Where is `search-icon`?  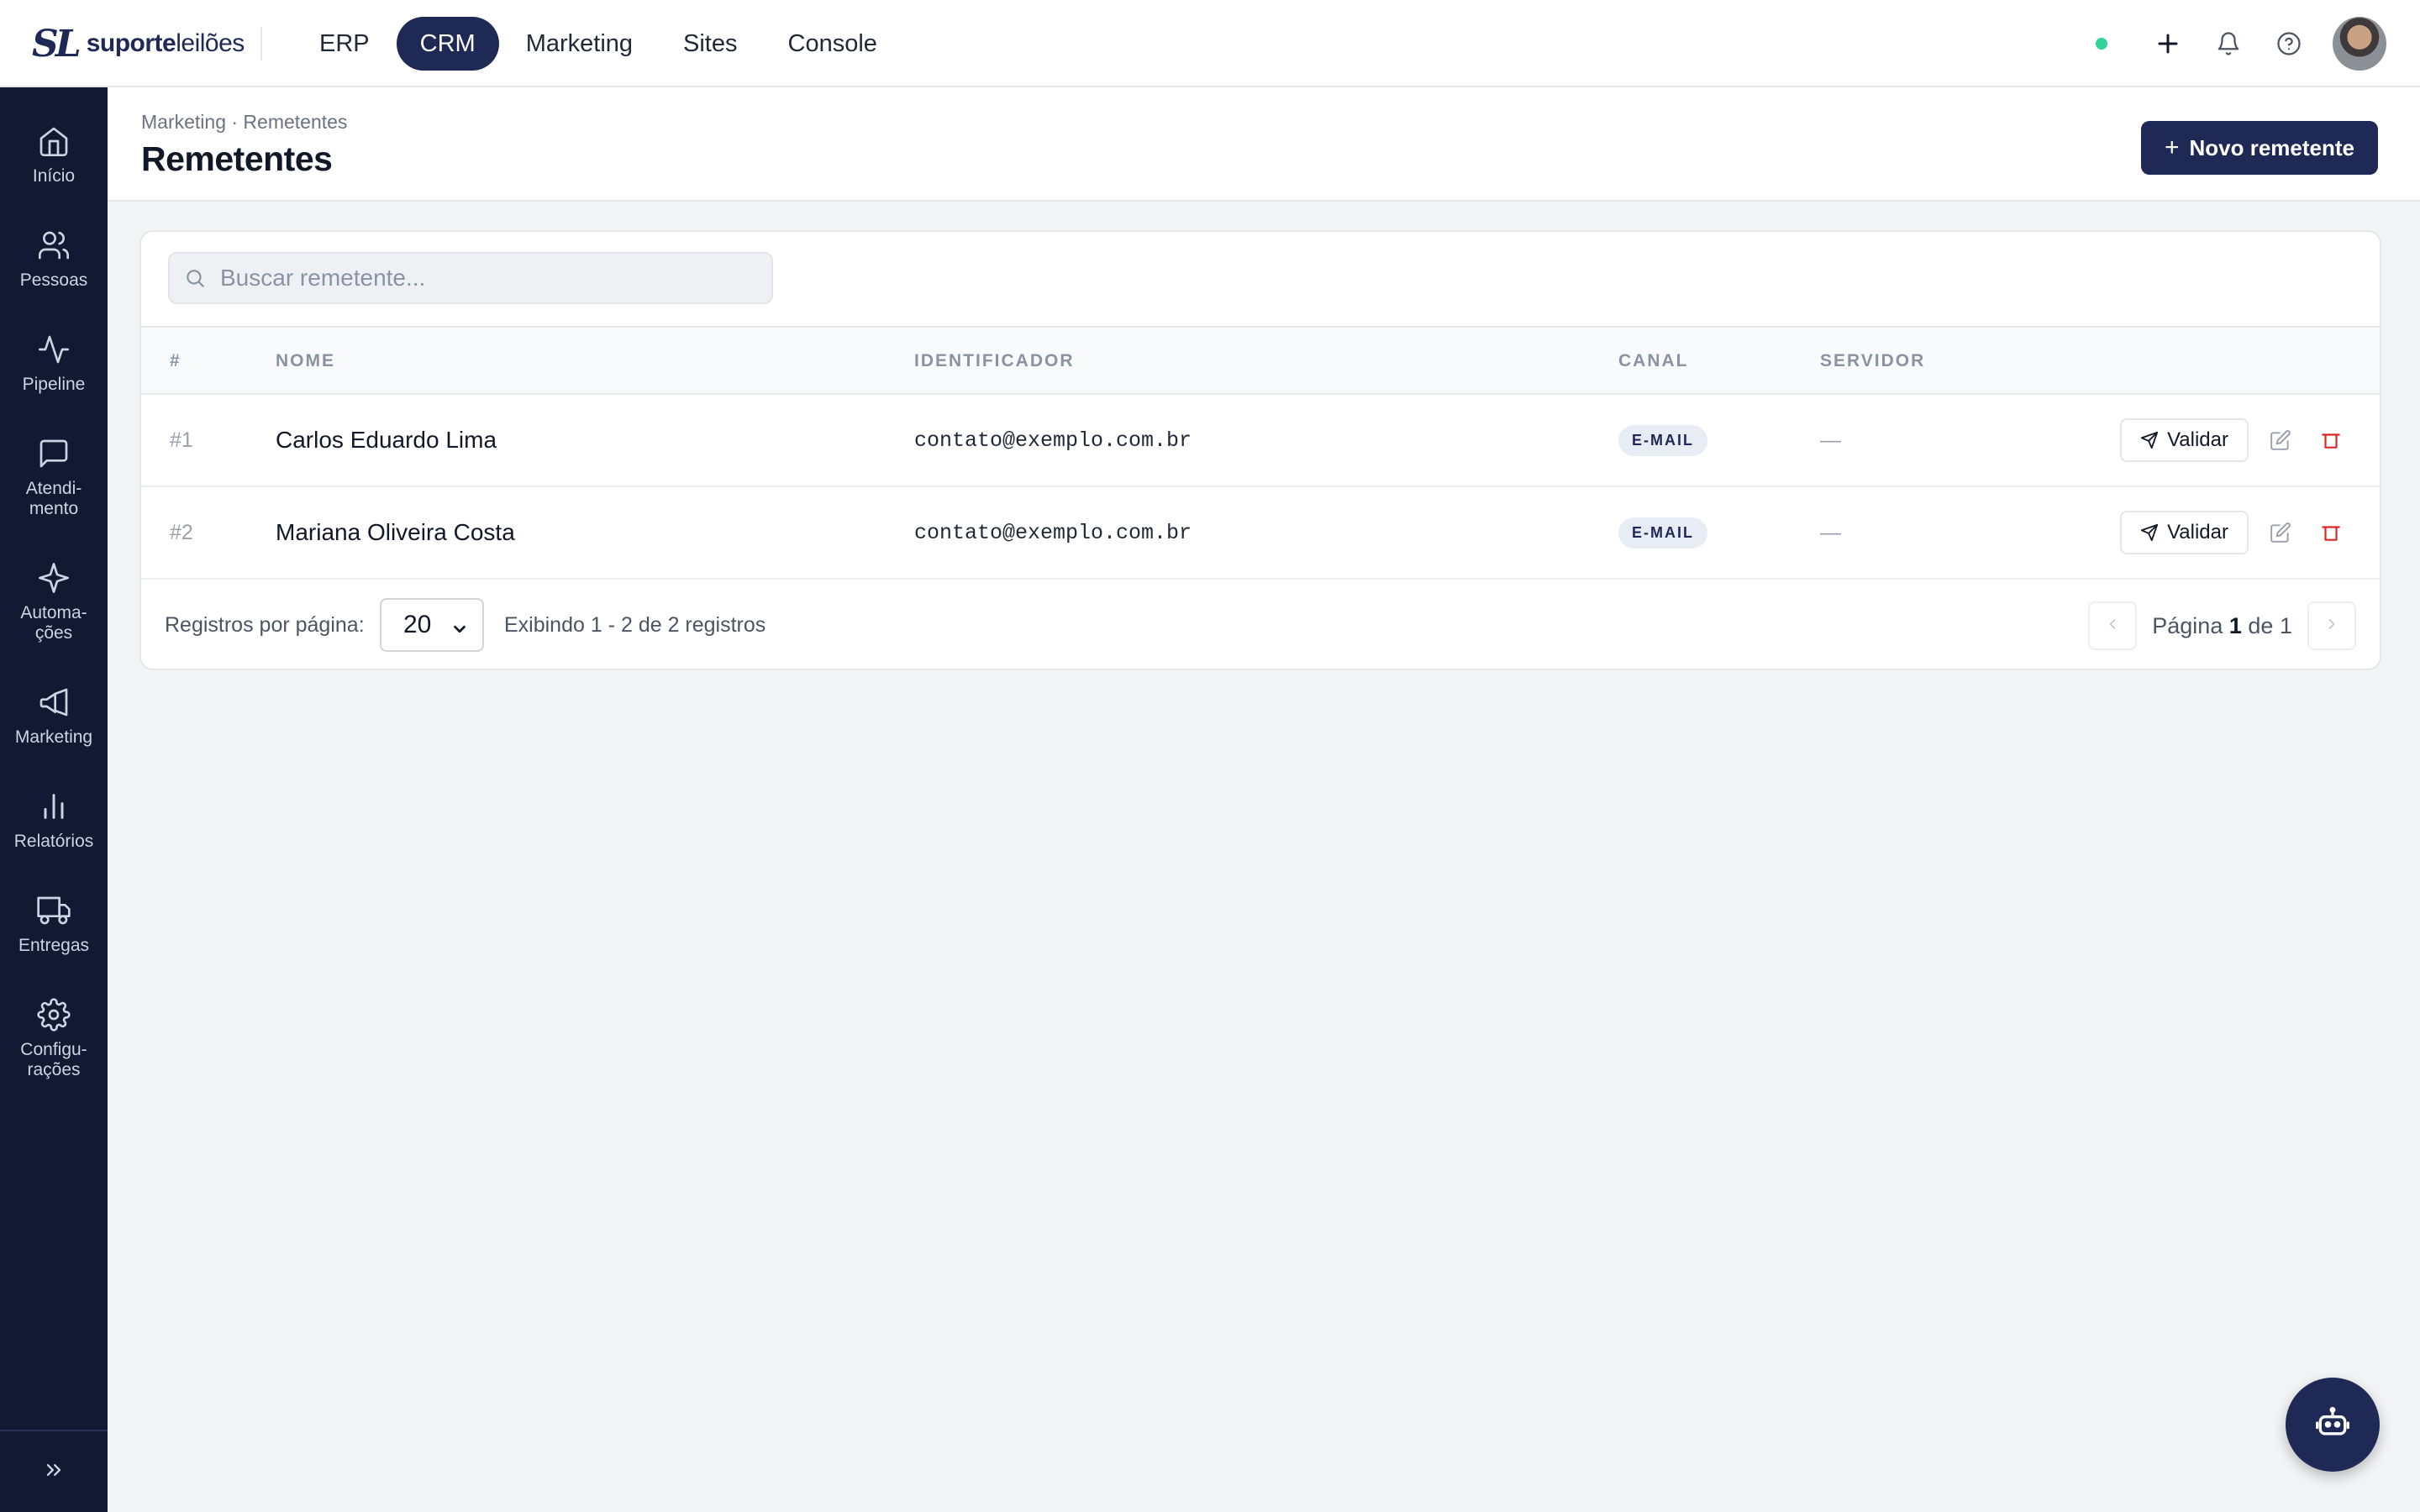 search-icon is located at coordinates (195, 278).